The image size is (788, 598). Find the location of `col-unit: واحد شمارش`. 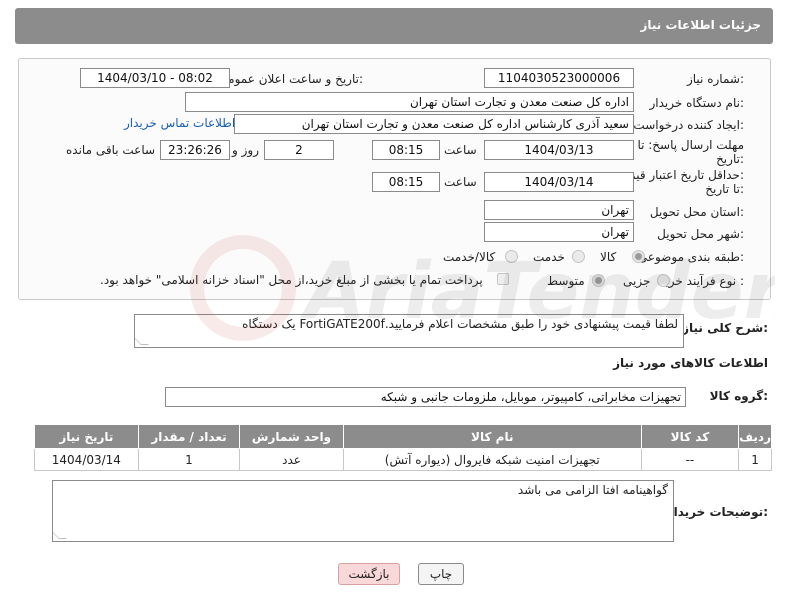

col-unit: واحد شمارش is located at coordinates (291, 436).